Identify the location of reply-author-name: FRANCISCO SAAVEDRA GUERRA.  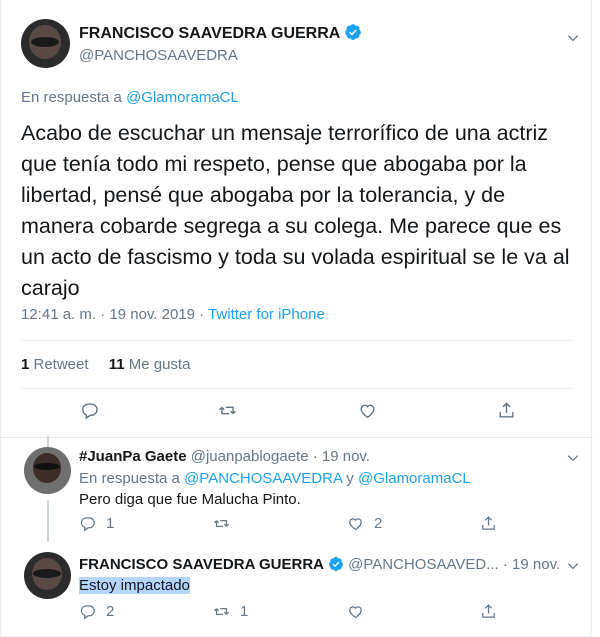
(201, 564).